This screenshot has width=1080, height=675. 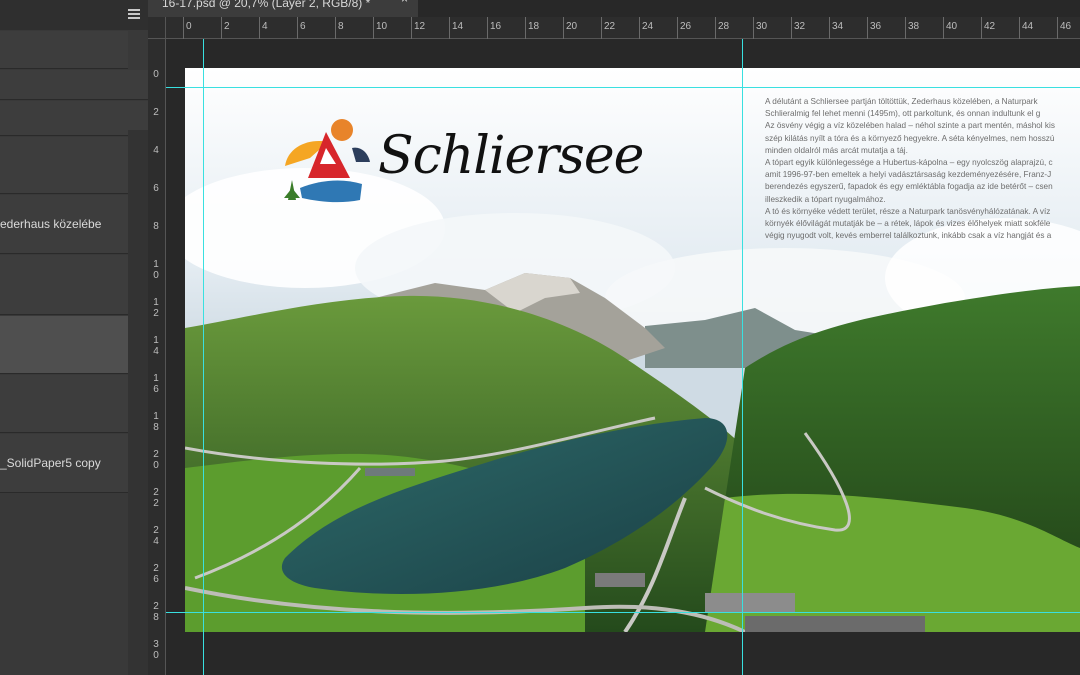 What do you see at coordinates (404, 2) in the screenshot?
I see `close-icon: ×` at bounding box center [404, 2].